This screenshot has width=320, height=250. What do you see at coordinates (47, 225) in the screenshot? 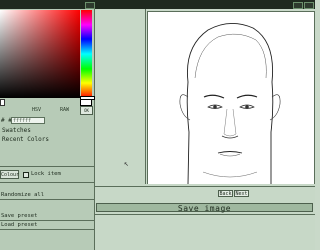
I see `load-preset-button: Load preset` at bounding box center [47, 225].